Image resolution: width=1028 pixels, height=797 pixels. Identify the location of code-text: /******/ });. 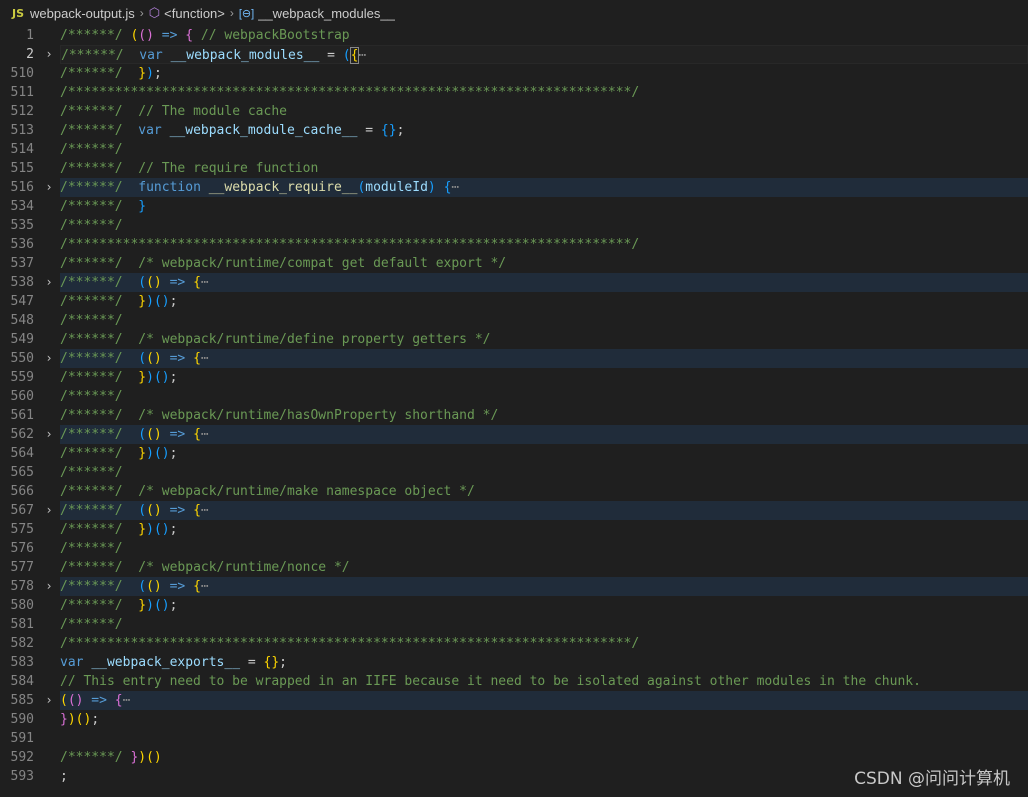
(544, 73).